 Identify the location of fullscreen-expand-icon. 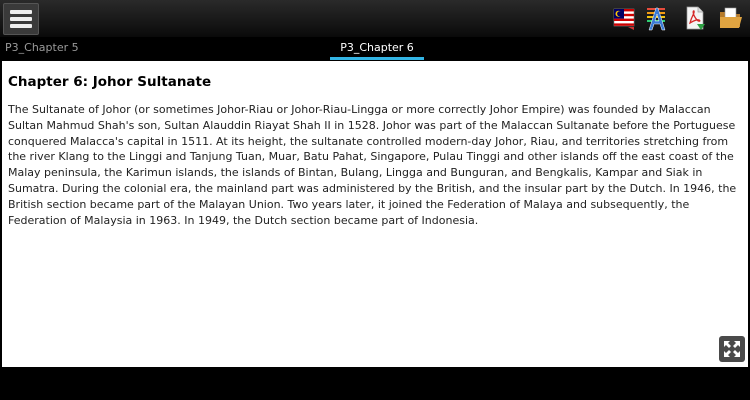
(732, 349).